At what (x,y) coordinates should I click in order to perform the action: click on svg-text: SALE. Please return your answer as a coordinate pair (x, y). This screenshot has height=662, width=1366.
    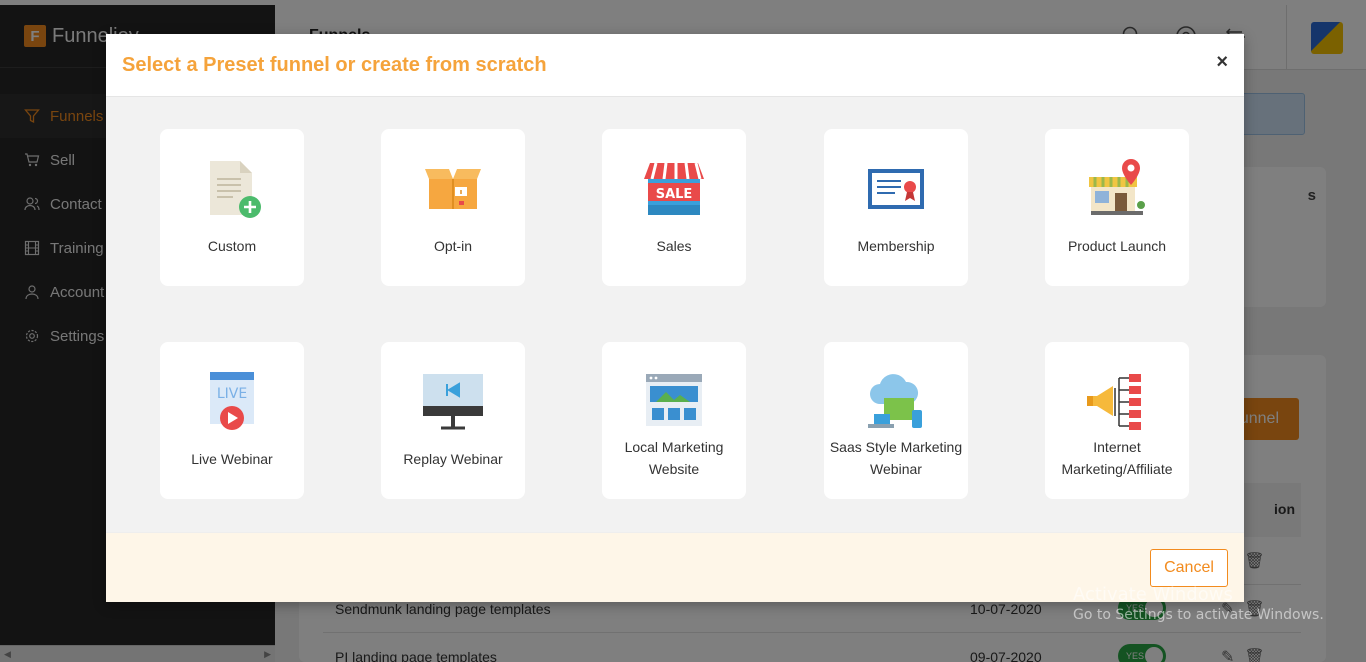
    Looking at the image, I should click on (674, 194).